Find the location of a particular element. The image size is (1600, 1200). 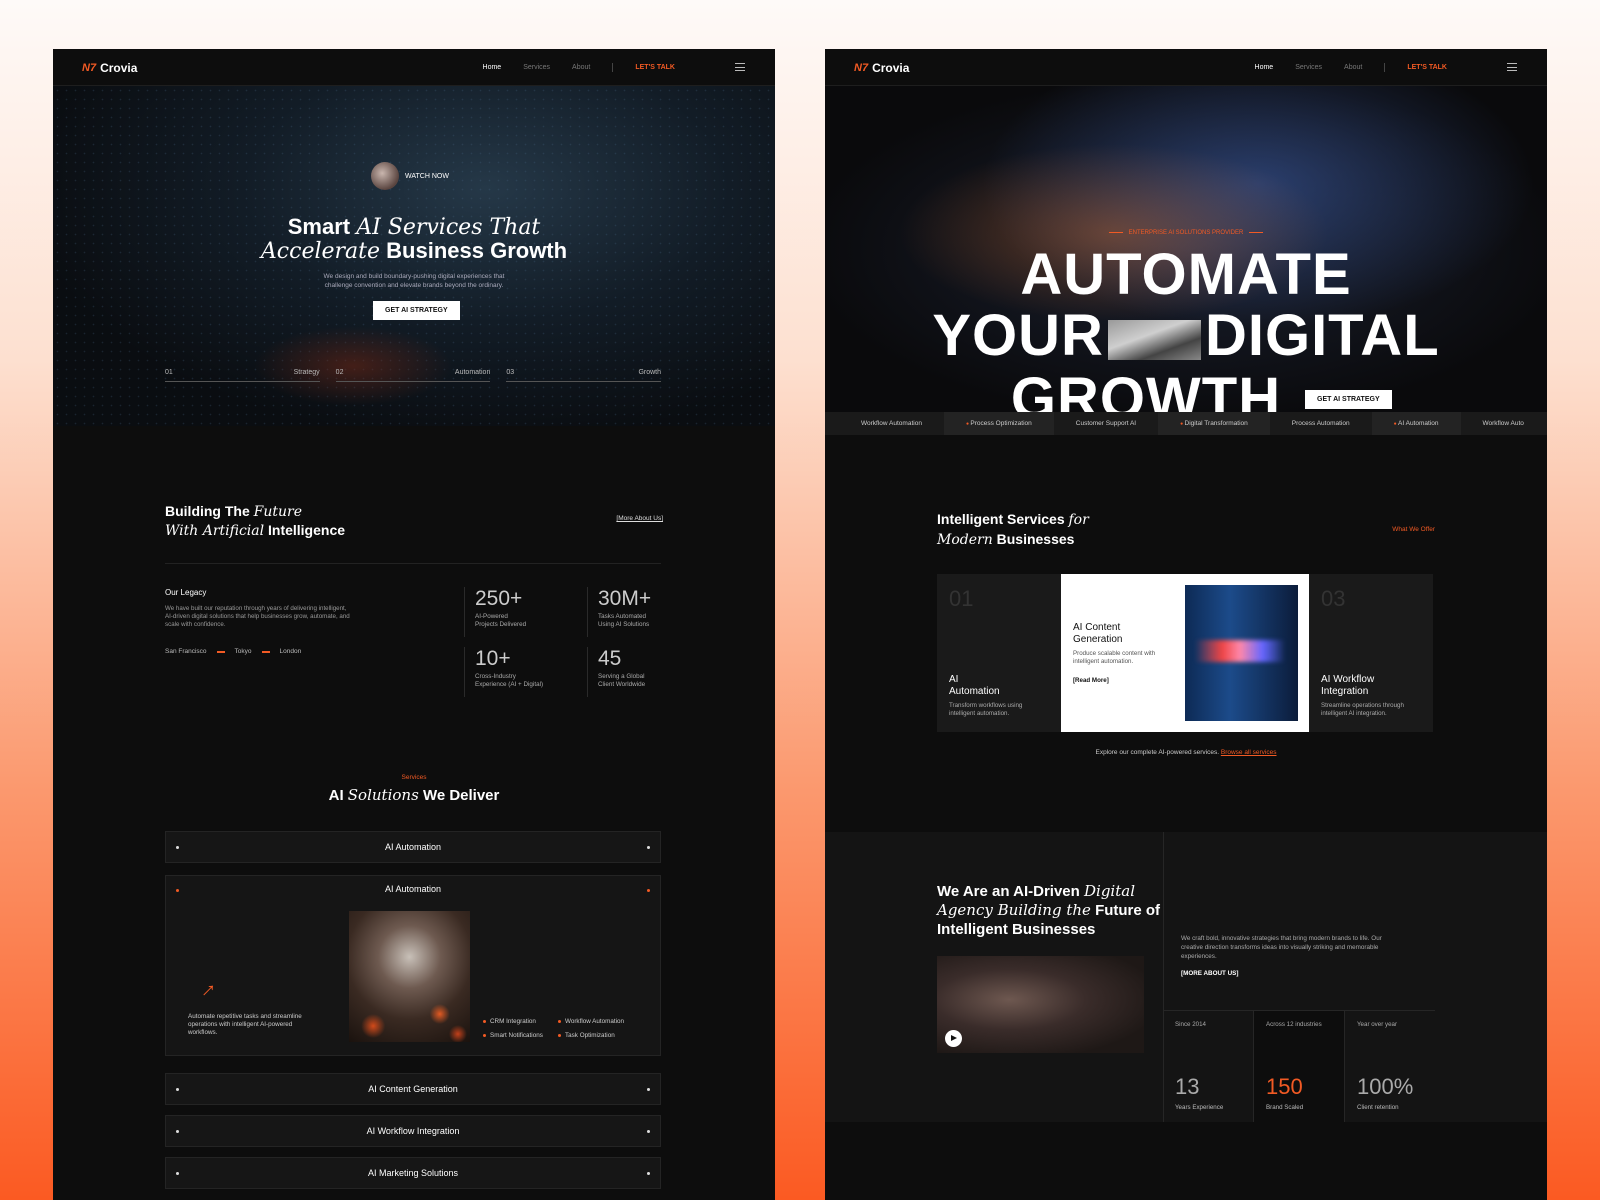

what-we-offer-link: What We Offer is located at coordinates (1413, 529).